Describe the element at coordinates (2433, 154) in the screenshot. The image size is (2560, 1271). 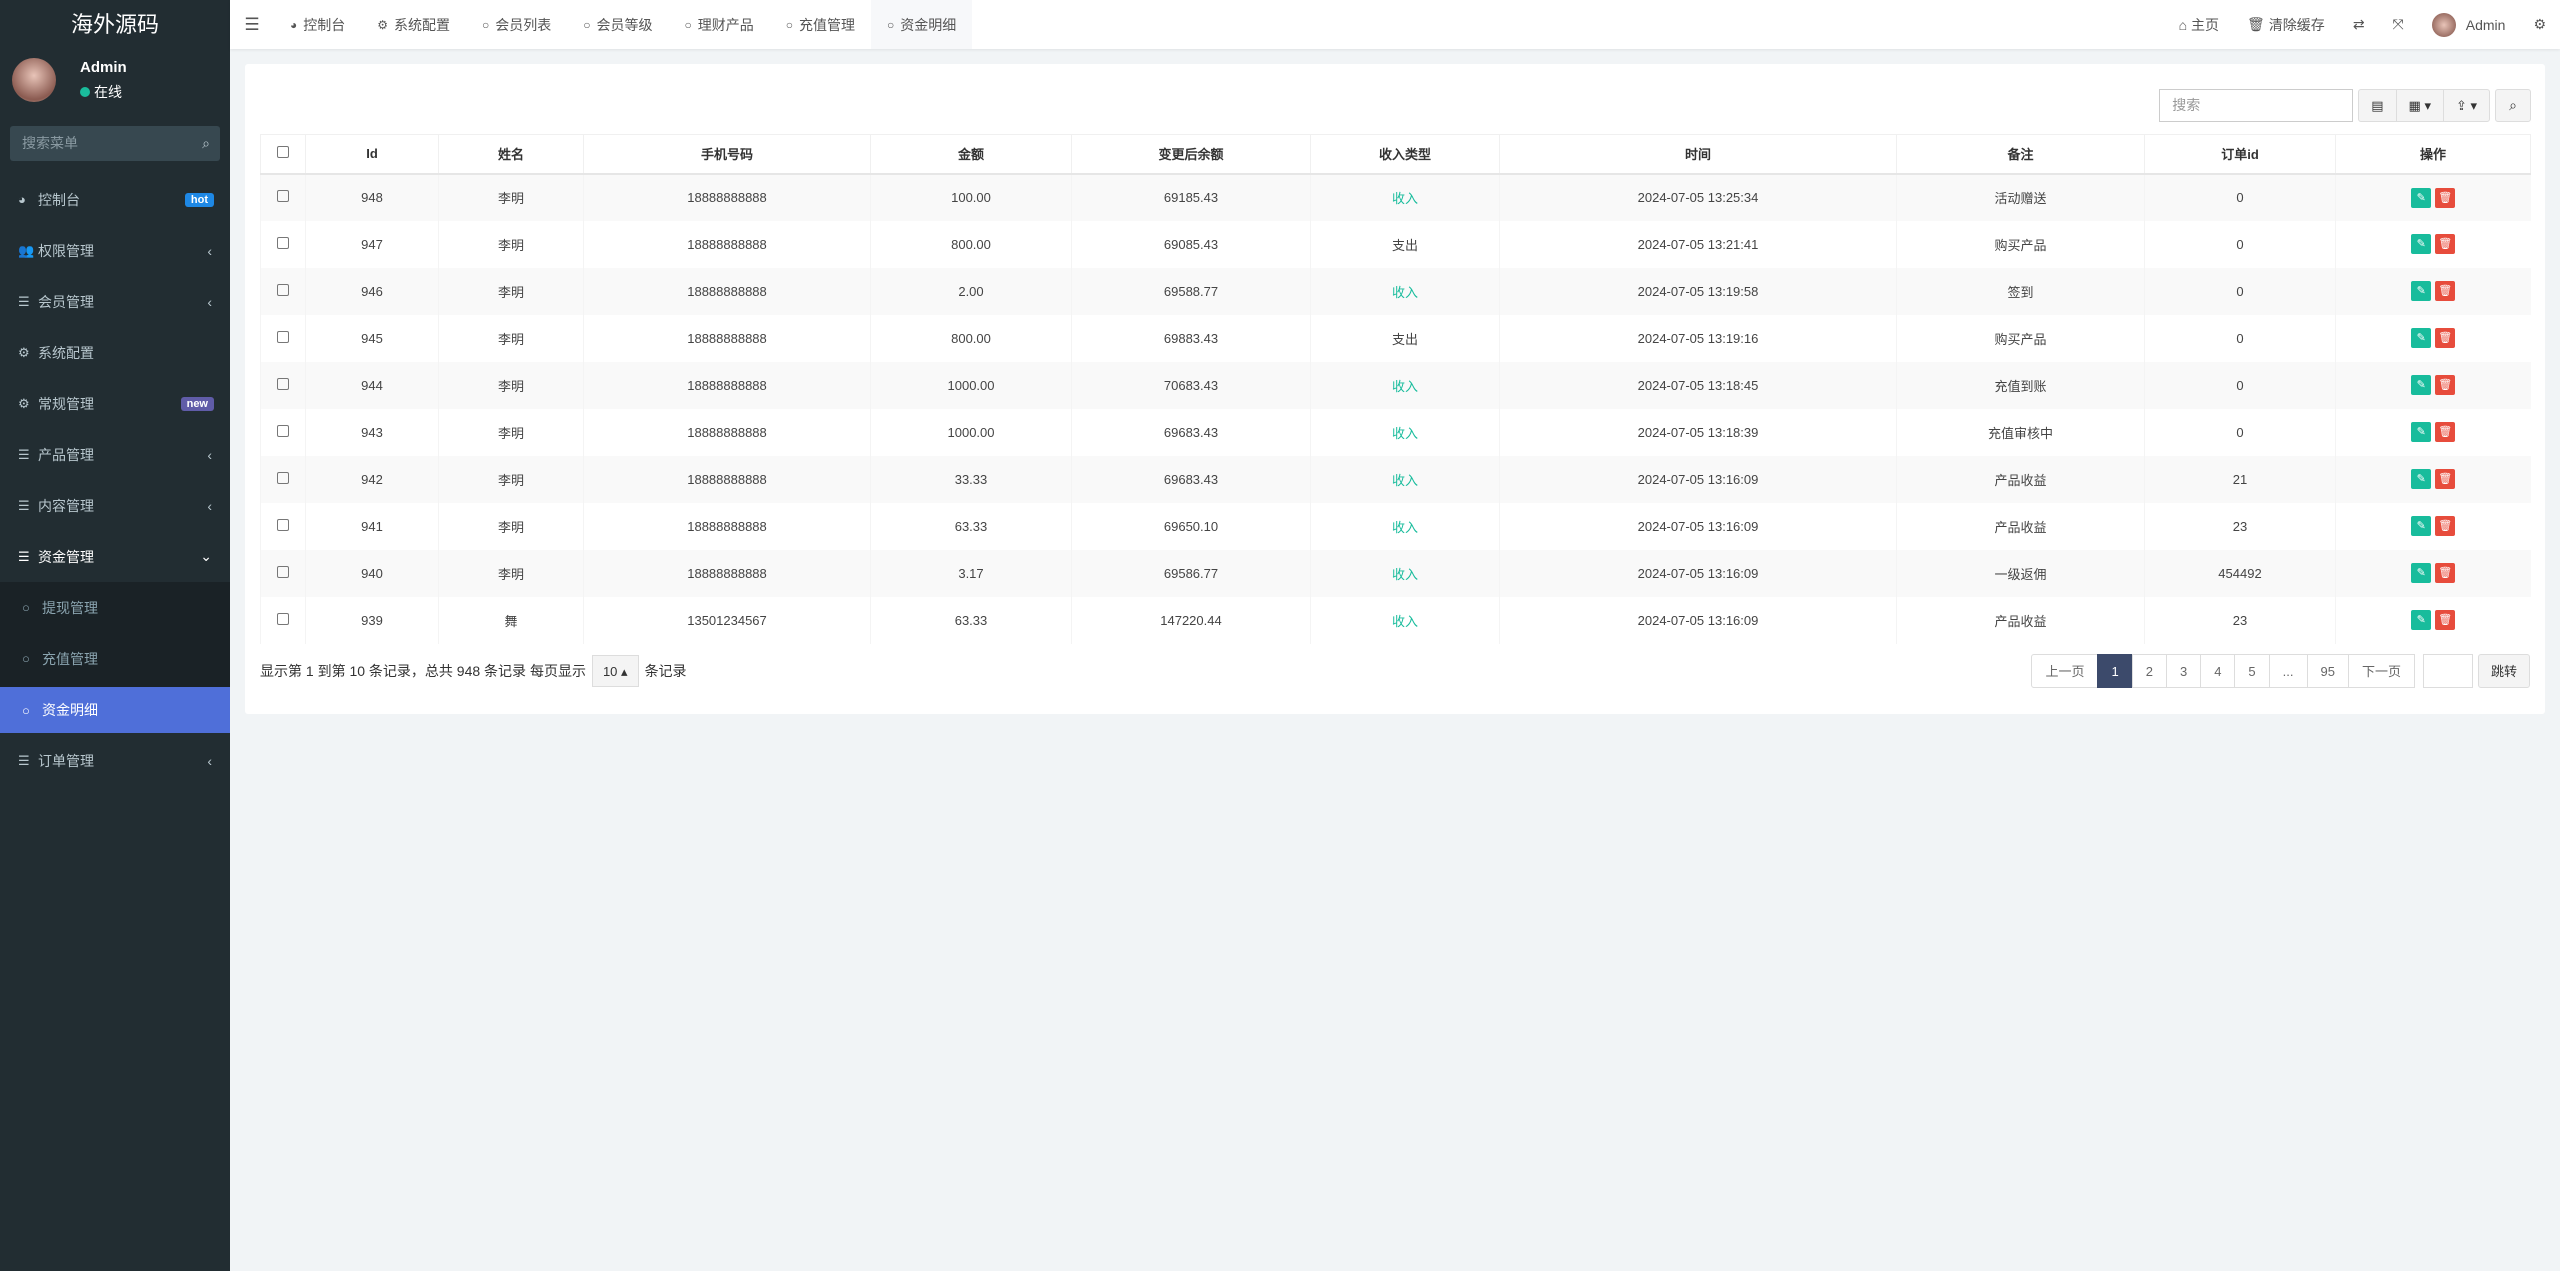
I see `column-header: 操作` at that location.